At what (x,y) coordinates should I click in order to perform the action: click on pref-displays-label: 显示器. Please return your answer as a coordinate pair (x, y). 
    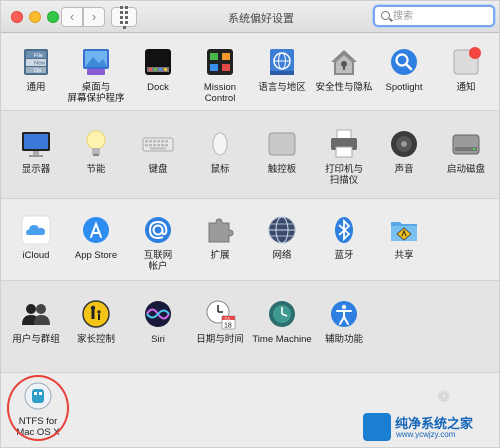
    Looking at the image, I should click on (36, 169).